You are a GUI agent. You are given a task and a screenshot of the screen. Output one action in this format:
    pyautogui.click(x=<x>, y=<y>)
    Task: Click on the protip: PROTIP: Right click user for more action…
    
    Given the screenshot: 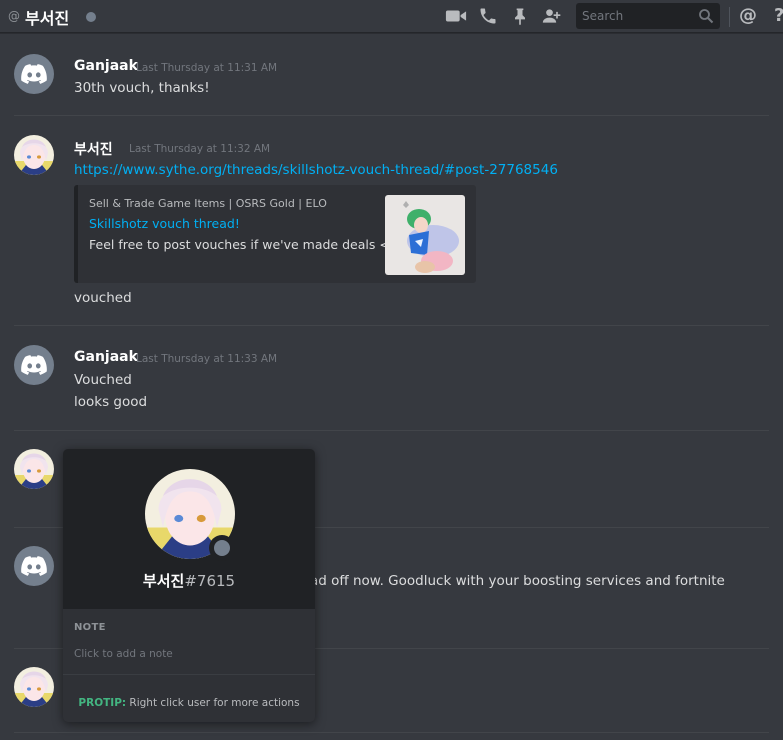 What is the action you would take?
    pyautogui.click(x=189, y=703)
    